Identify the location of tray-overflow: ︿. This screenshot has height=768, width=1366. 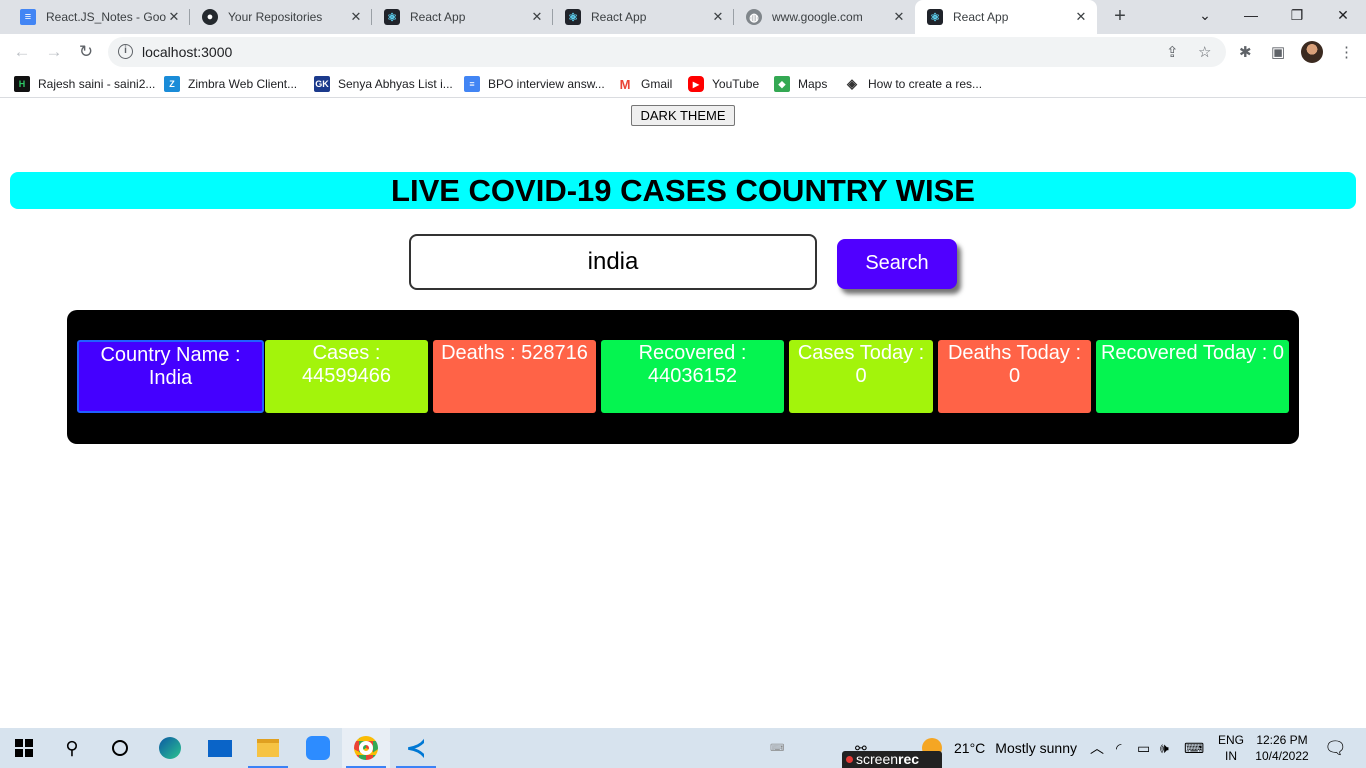
(1097, 748).